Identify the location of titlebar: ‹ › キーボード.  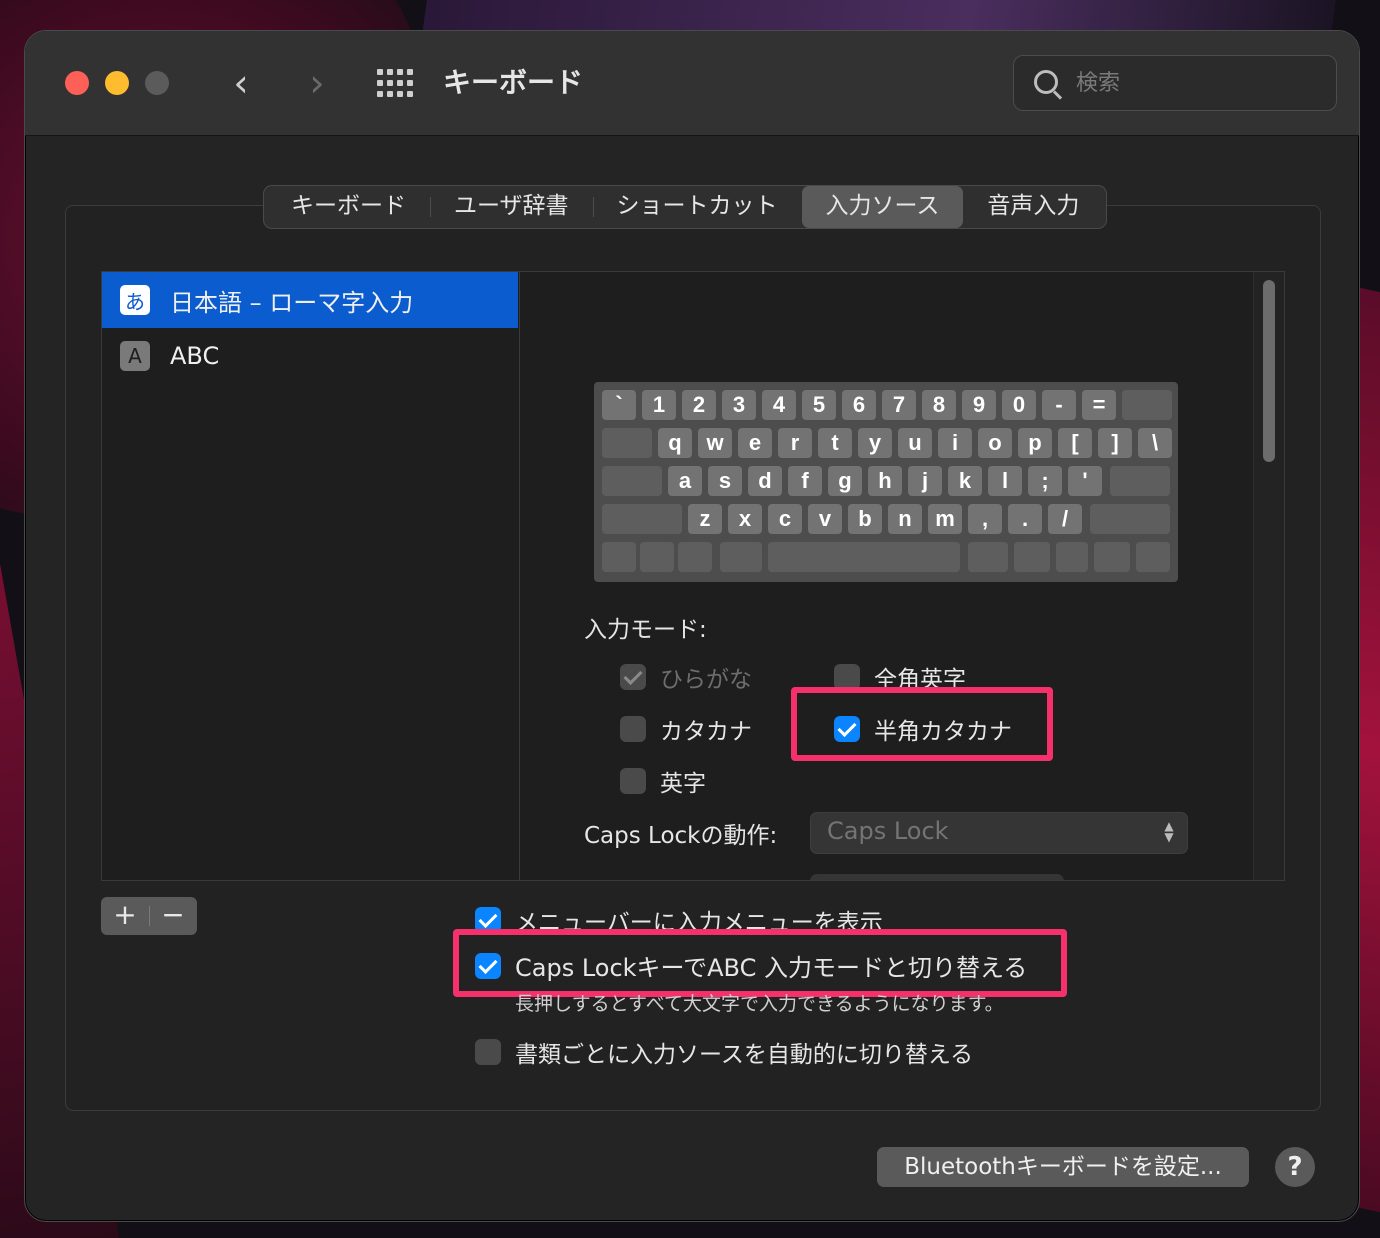
(692, 83).